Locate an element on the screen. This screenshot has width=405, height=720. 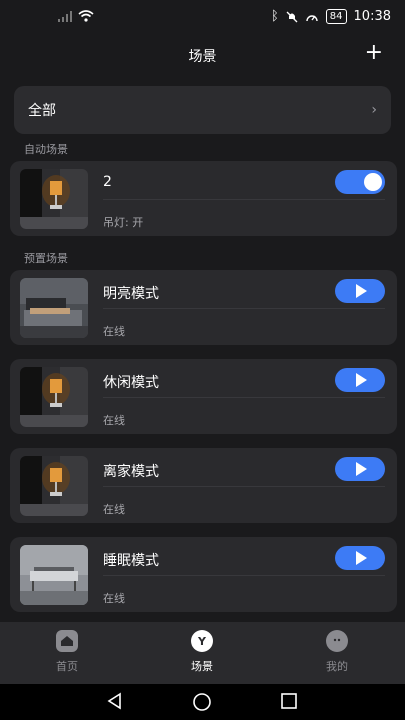
page-header: 场景 + is located at coordinates (202, 56).